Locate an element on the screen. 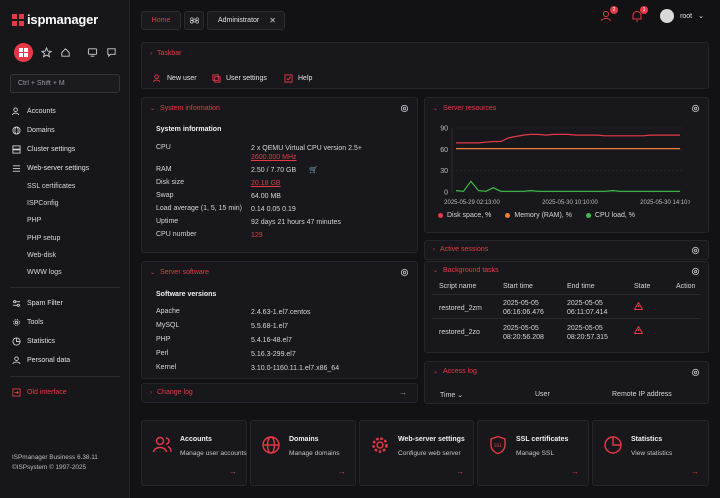 The width and height of the screenshot is (720, 498). old-interface-link: Old interface is located at coordinates (65, 392).